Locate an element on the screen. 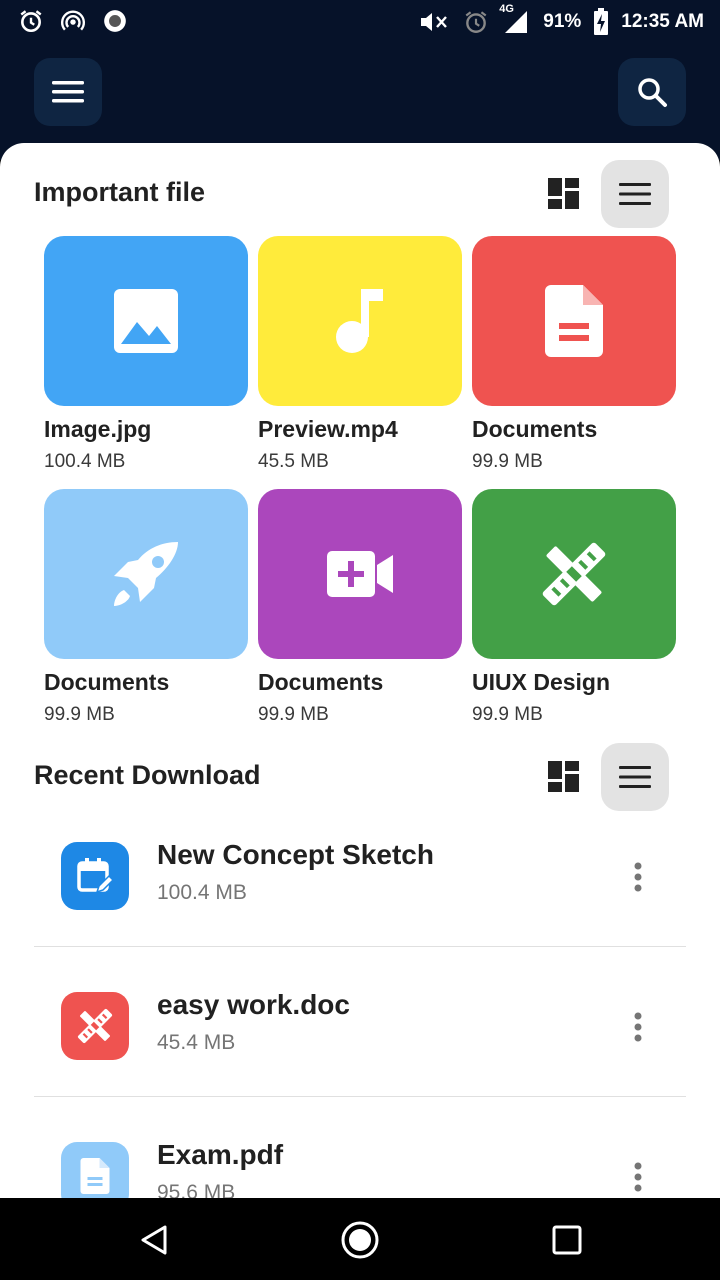 This screenshot has height=1280, width=720. home-circle-icon is located at coordinates (360, 1240).